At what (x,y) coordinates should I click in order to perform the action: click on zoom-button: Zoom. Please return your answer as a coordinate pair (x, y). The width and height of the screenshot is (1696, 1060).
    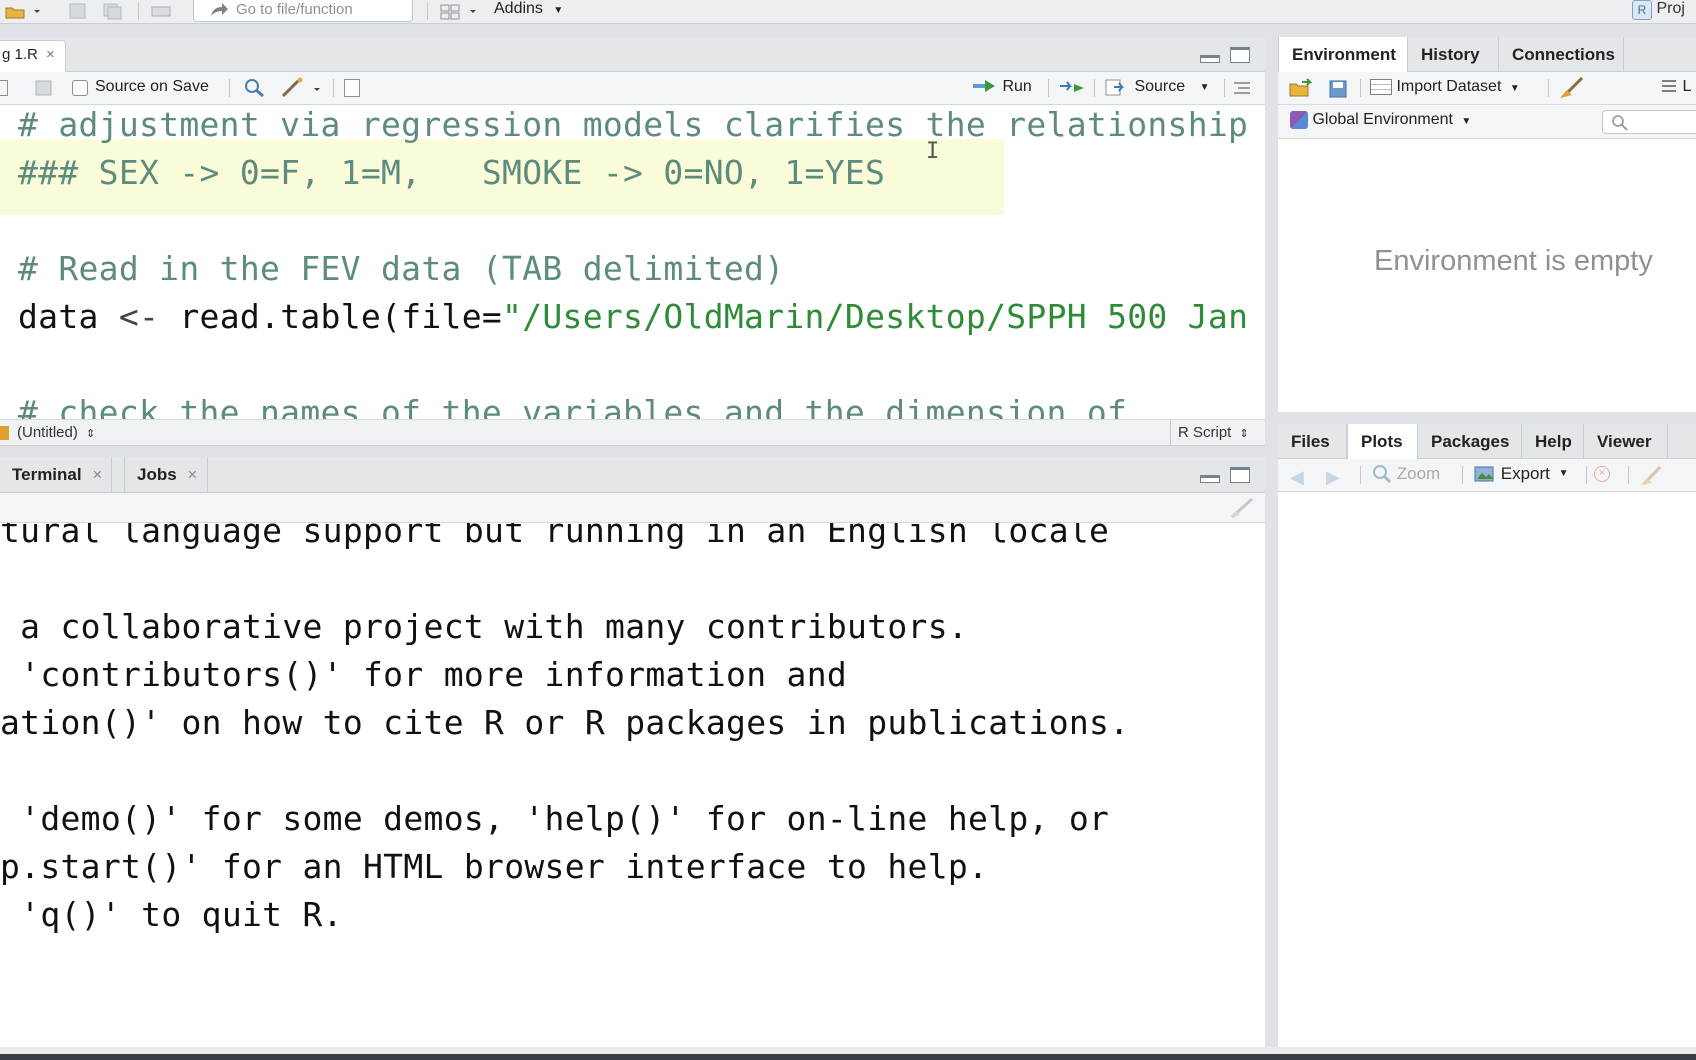
    Looking at the image, I should click on (1406, 476).